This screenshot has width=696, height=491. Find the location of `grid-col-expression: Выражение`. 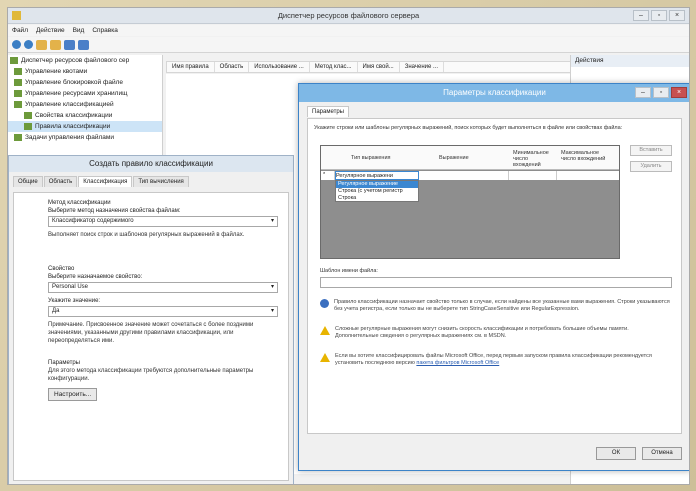

grid-col-expression: Выражение is located at coordinates (454, 158).